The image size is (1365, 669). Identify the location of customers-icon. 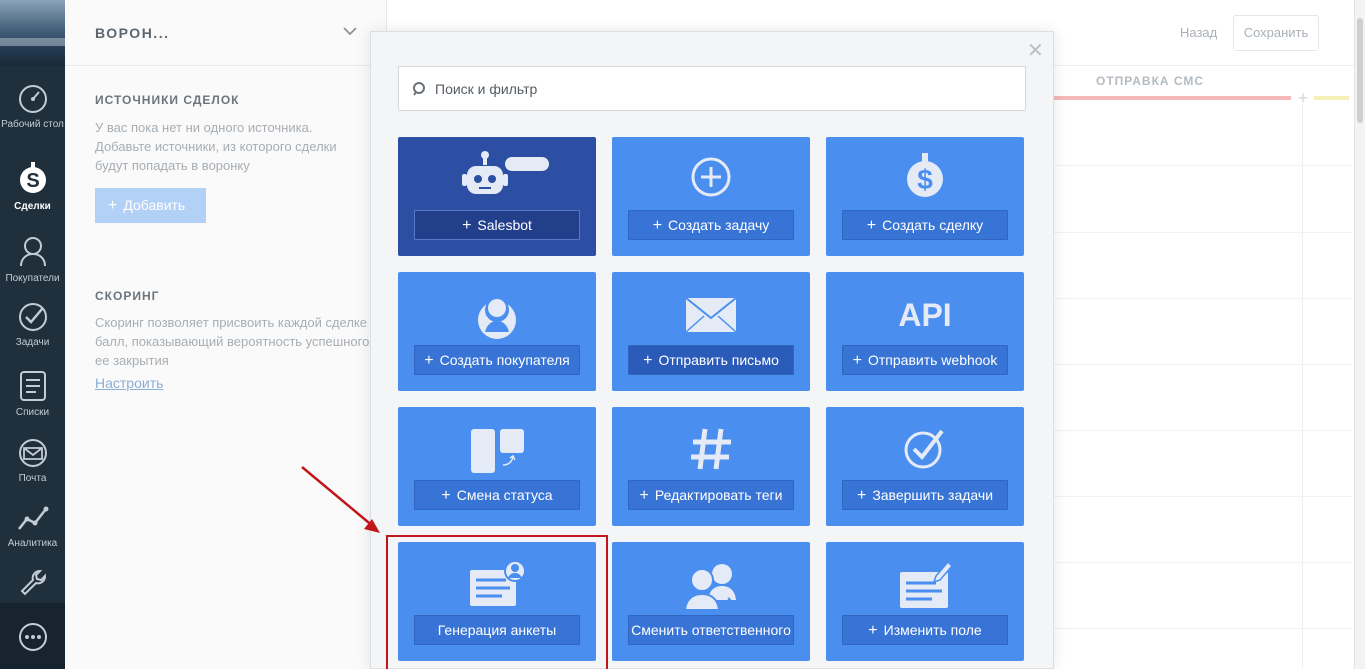
(32, 252).